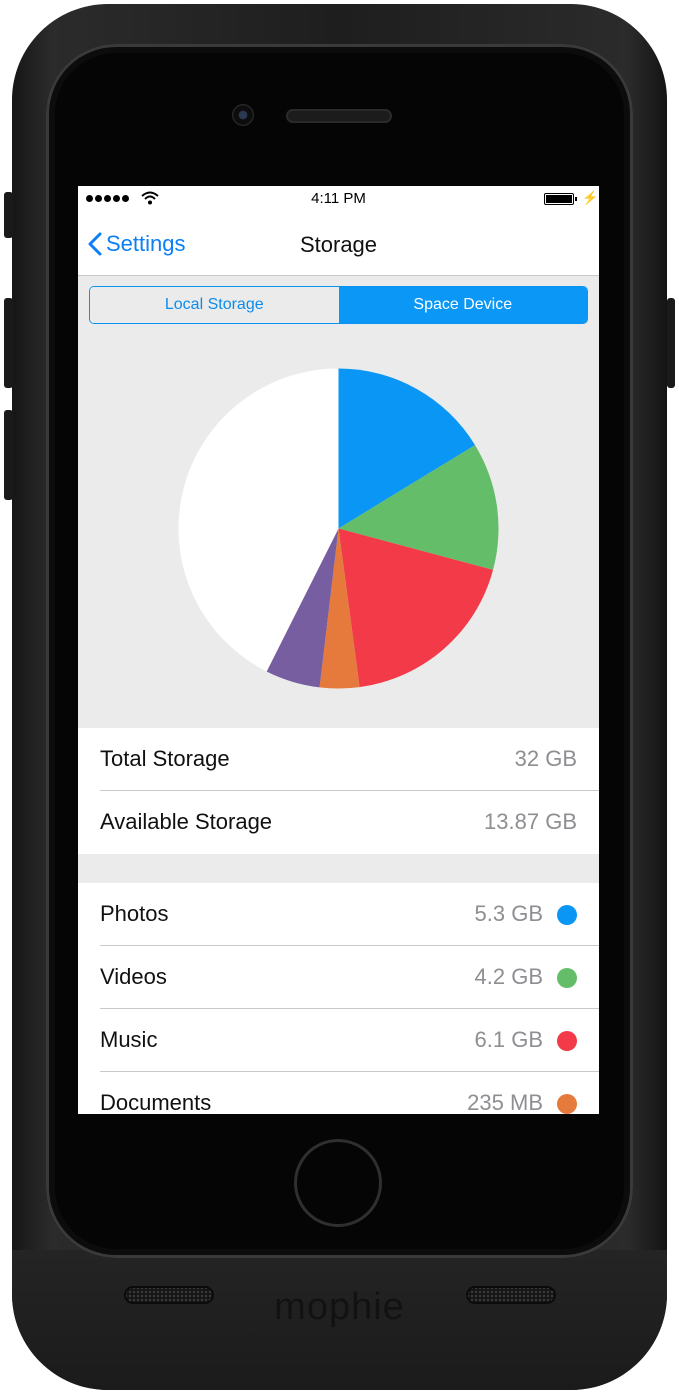 The height and width of the screenshot is (1396, 679). What do you see at coordinates (338, 1183) in the screenshot?
I see `home-button` at bounding box center [338, 1183].